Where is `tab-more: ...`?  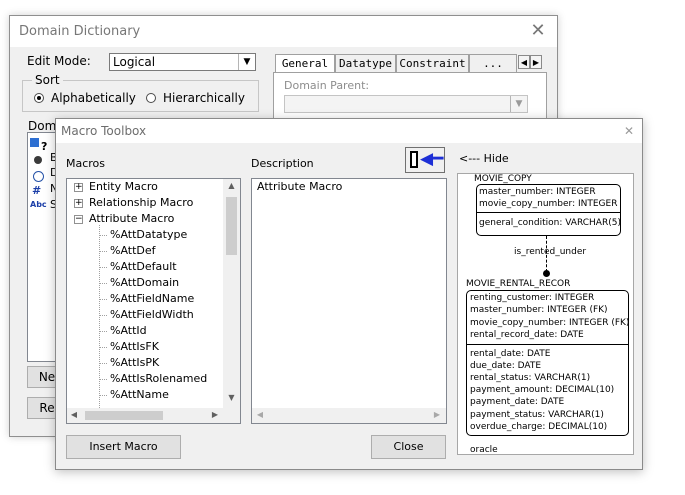
tab-more: ... is located at coordinates (493, 63).